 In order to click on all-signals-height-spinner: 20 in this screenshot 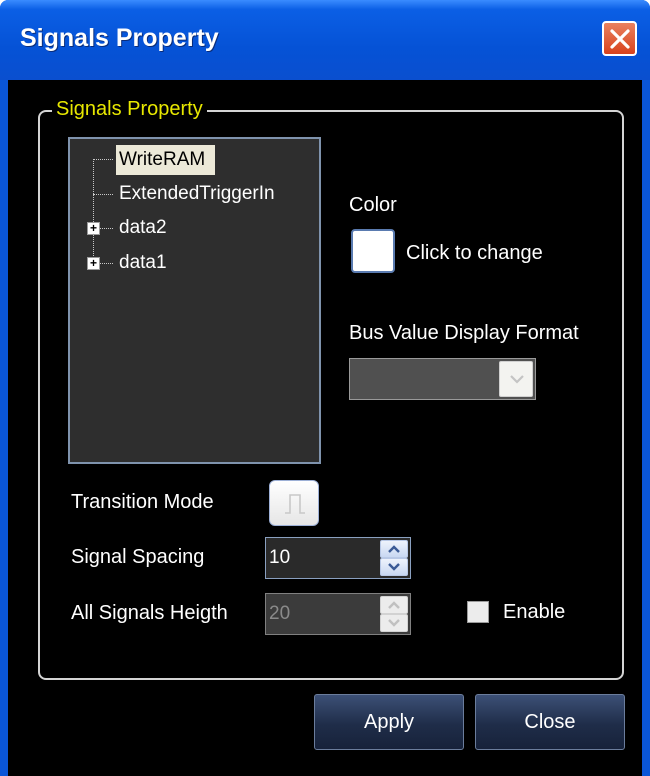, I will do `click(338, 614)`.